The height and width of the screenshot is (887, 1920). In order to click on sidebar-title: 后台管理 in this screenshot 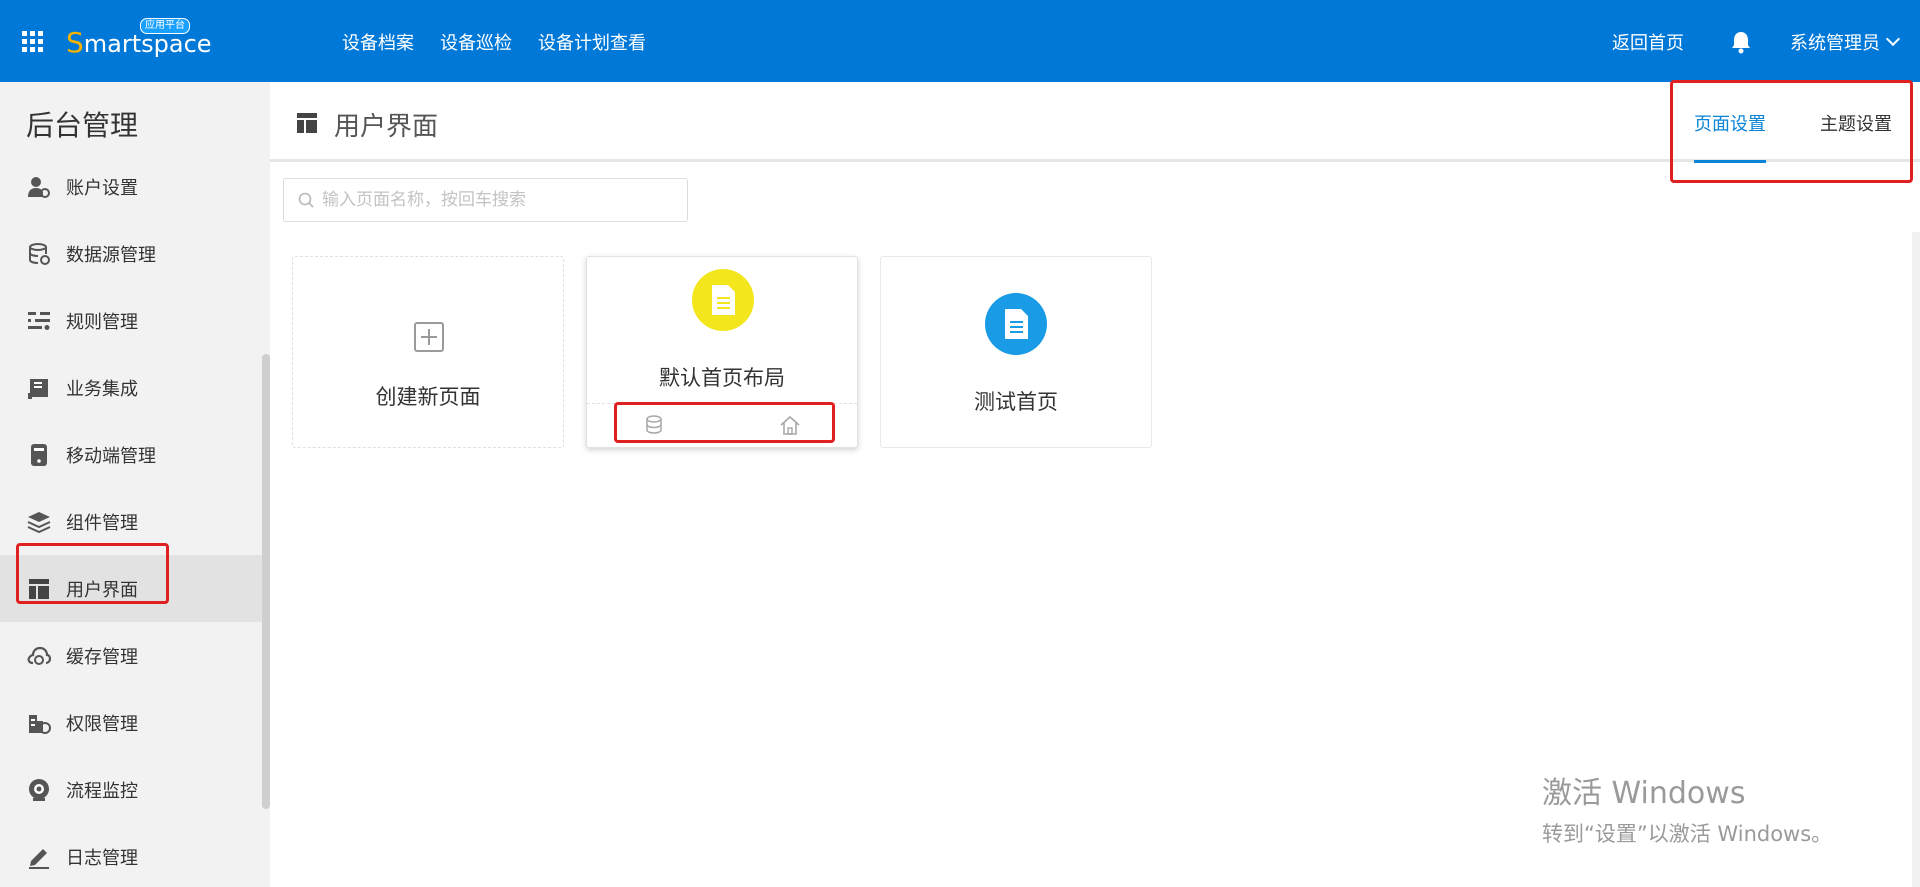, I will do `click(82, 125)`.